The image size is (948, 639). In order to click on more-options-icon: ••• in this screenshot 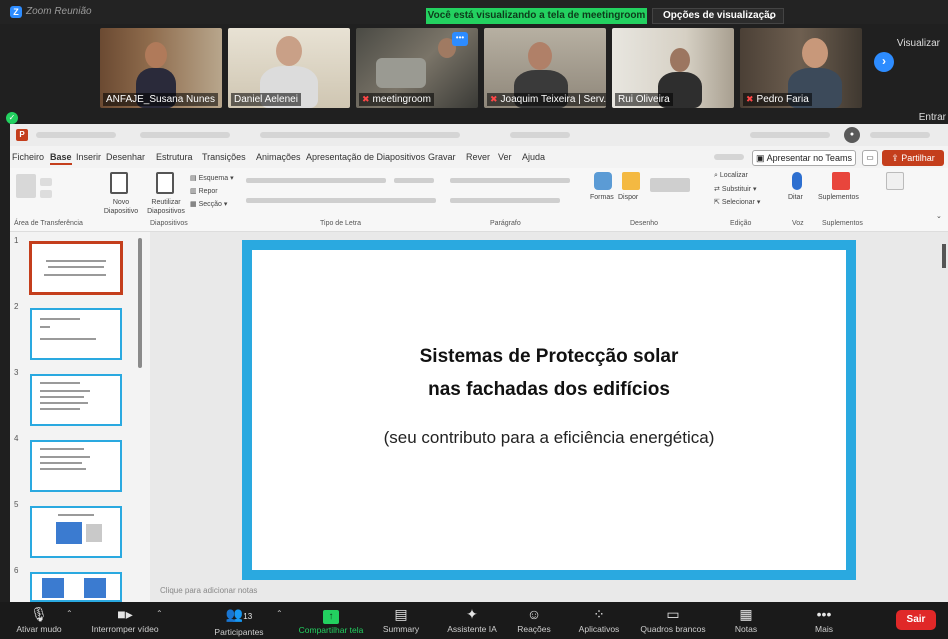, I will do `click(460, 39)`.